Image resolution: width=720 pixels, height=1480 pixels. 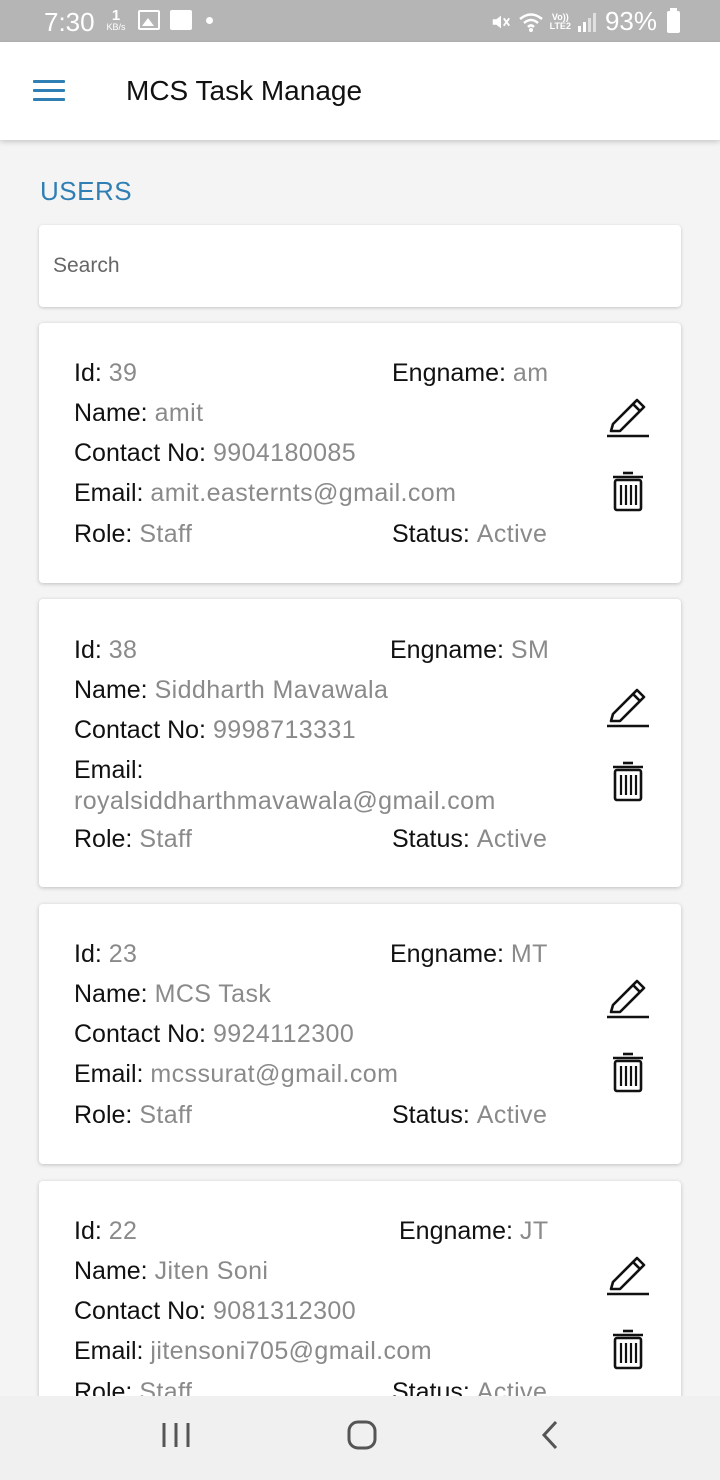 What do you see at coordinates (105, 650) in the screenshot?
I see `id-field: Id: 38` at bounding box center [105, 650].